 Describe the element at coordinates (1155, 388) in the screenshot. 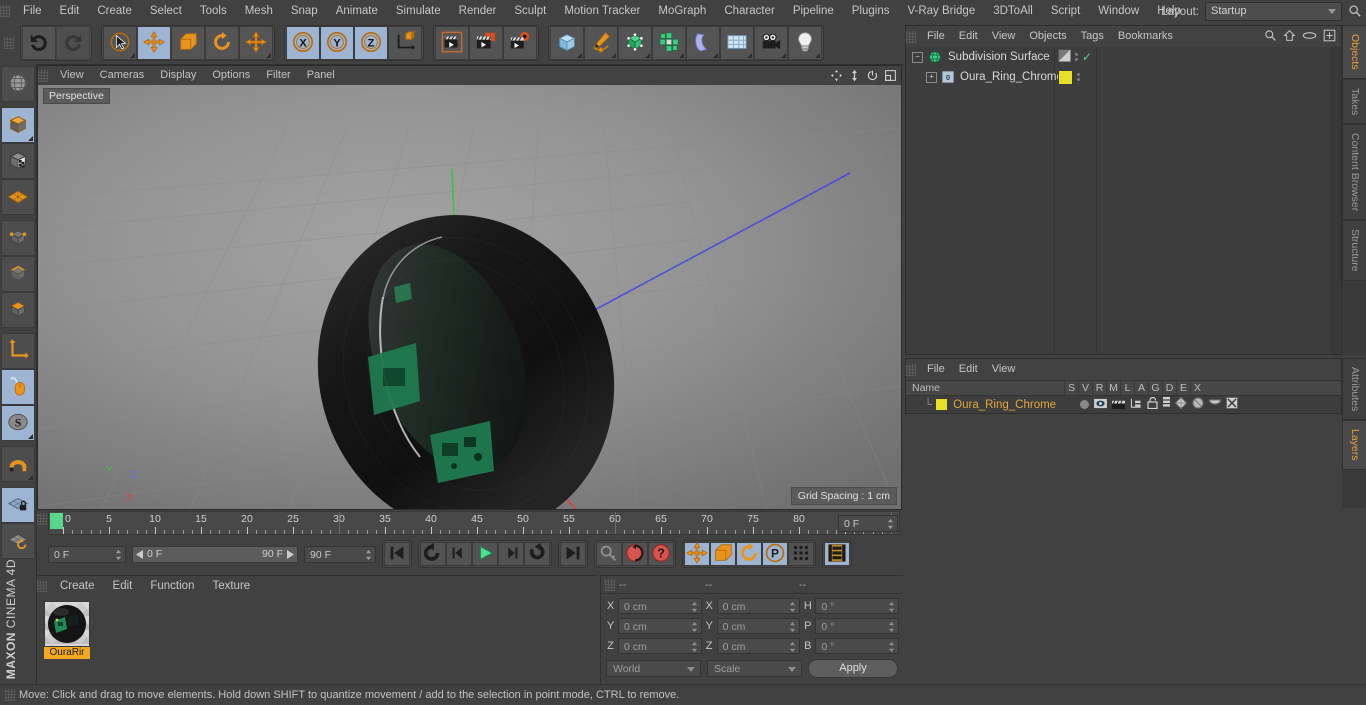

I see `layer-column-g: G` at that location.